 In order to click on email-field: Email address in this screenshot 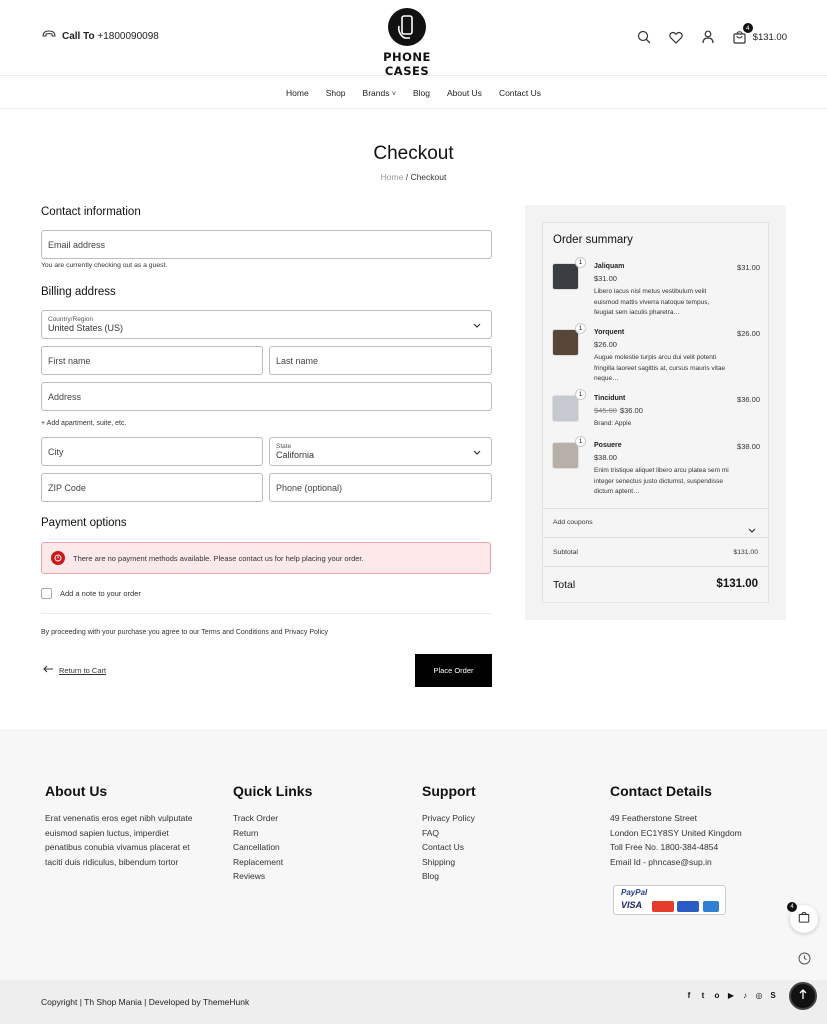, I will do `click(266, 244)`.